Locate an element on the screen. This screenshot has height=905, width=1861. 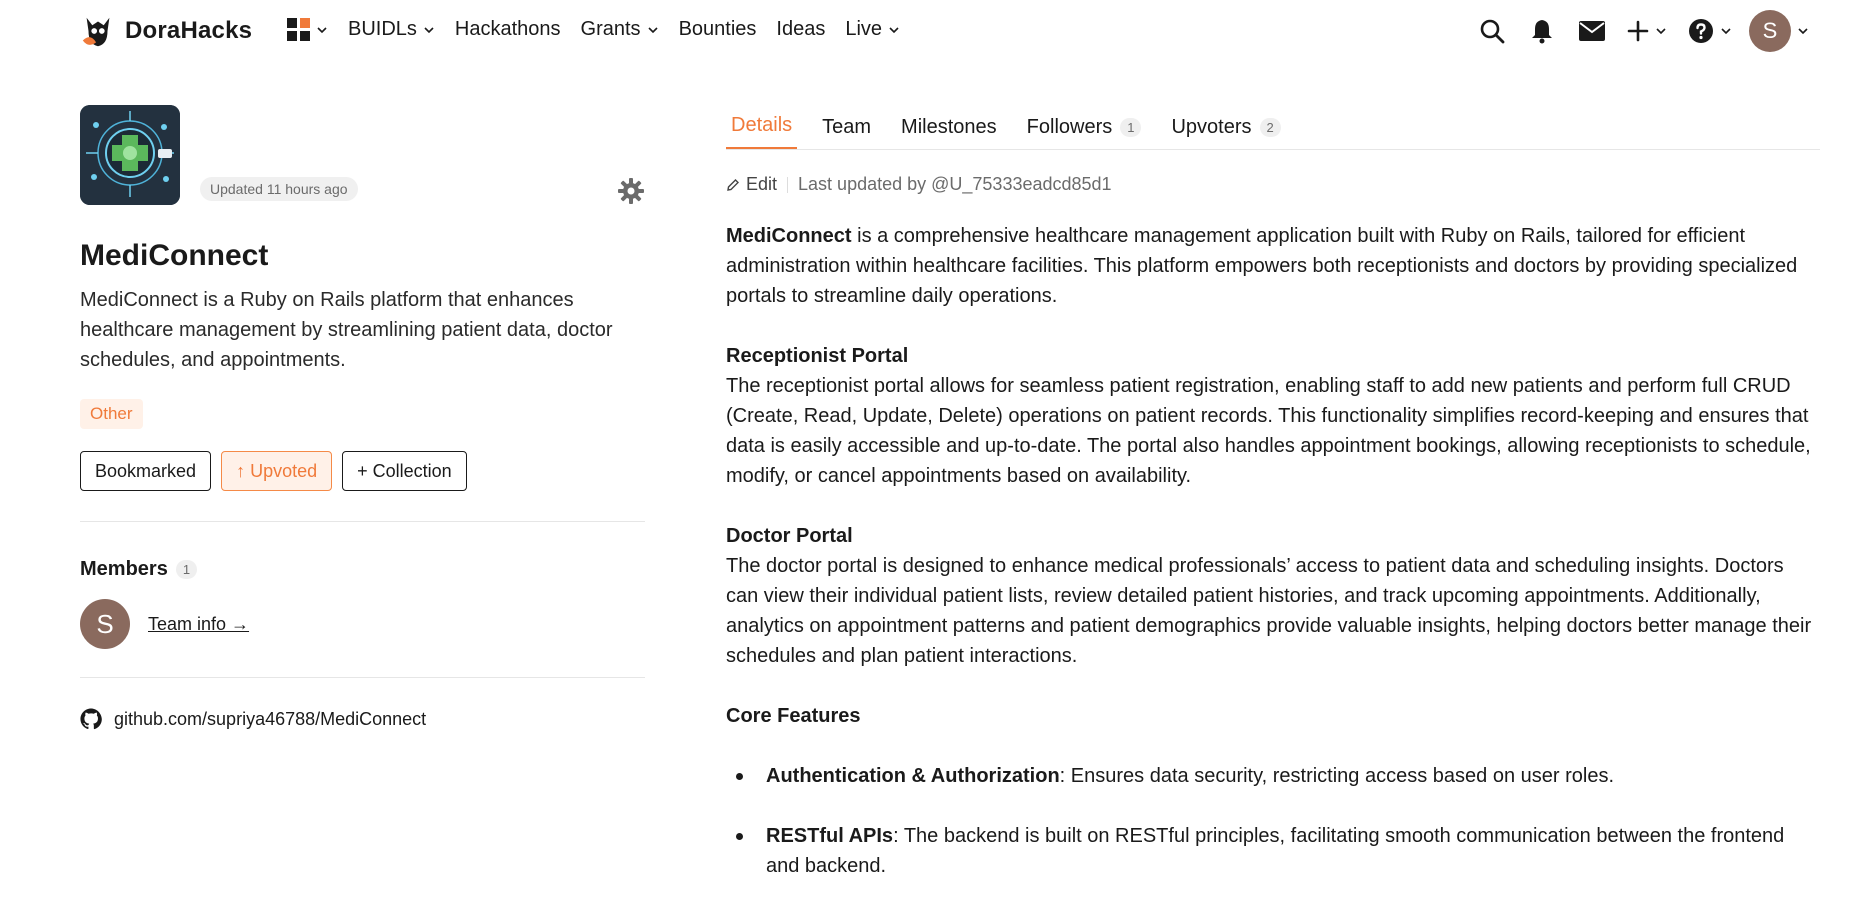
project-title: MediConnect is located at coordinates (174, 255).